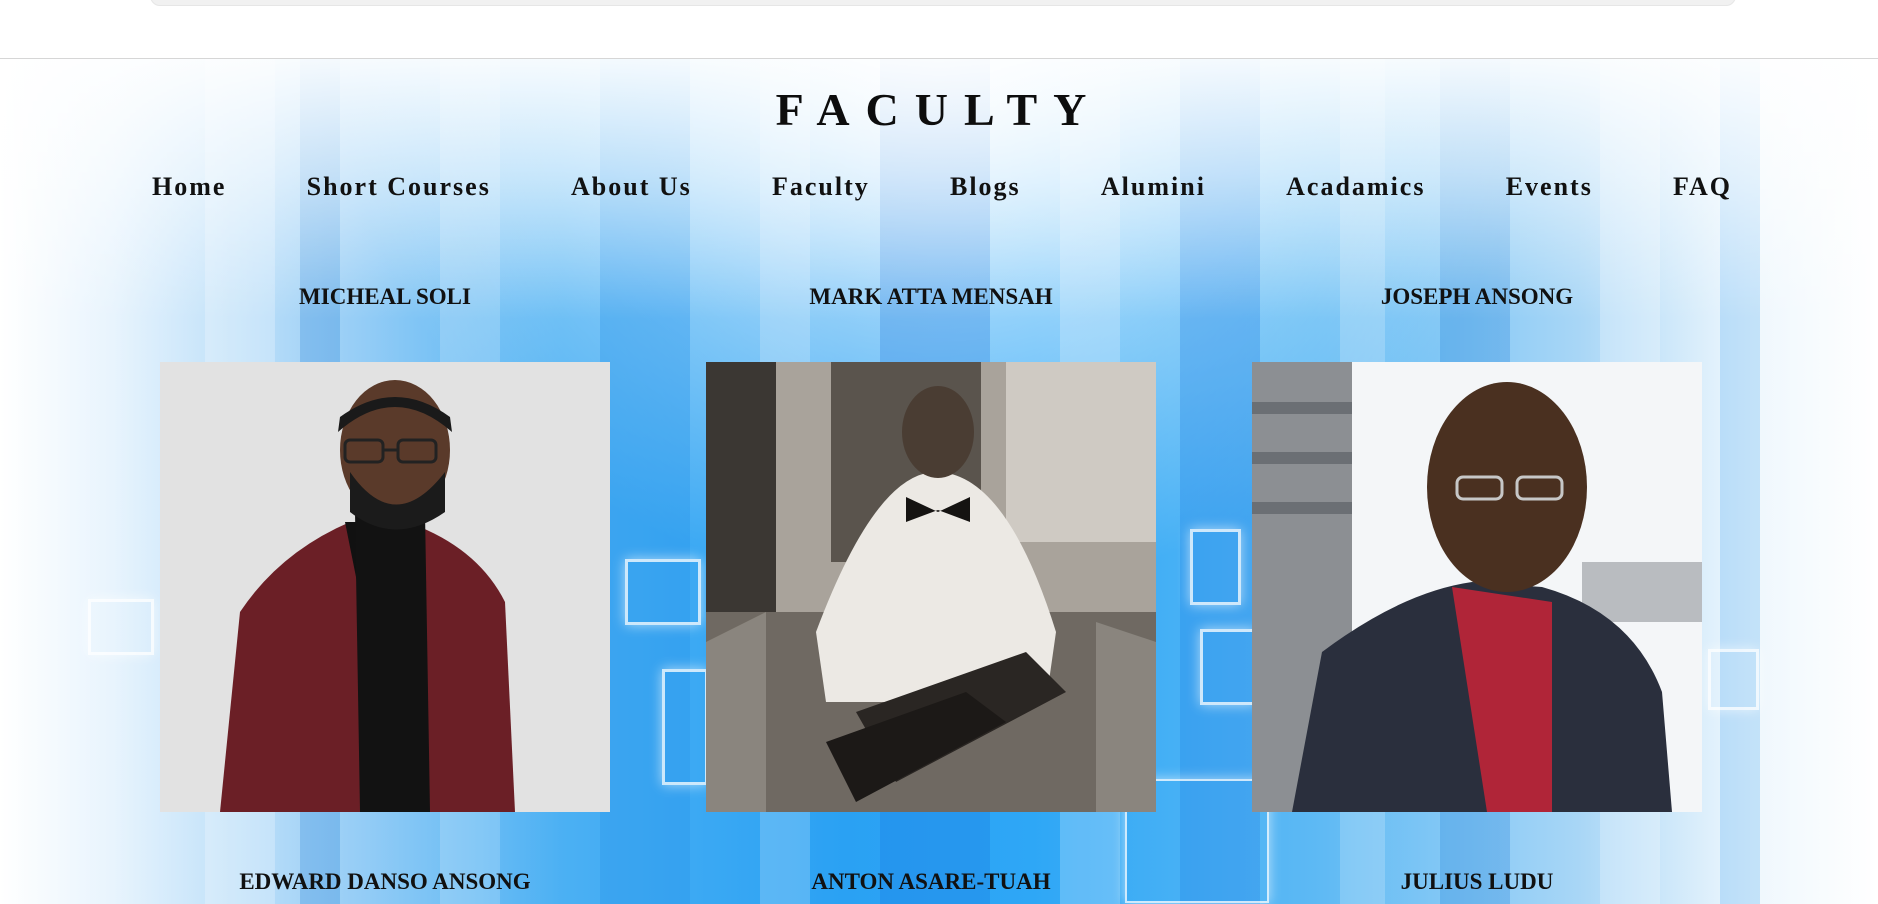  I want to click on nav-item-short-courses: Short Courses, so click(399, 187).